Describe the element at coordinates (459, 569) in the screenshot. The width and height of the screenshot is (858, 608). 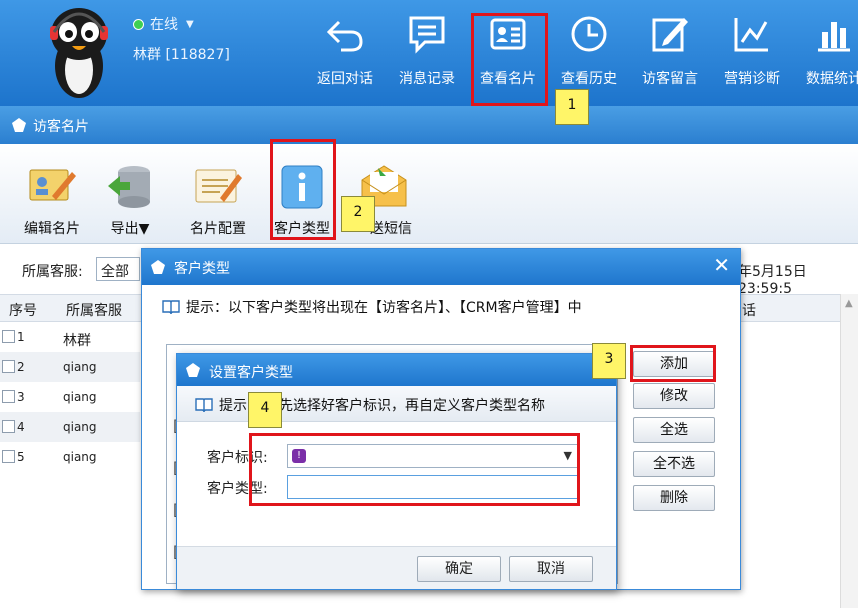
I see `confirm-button: 确定` at that location.